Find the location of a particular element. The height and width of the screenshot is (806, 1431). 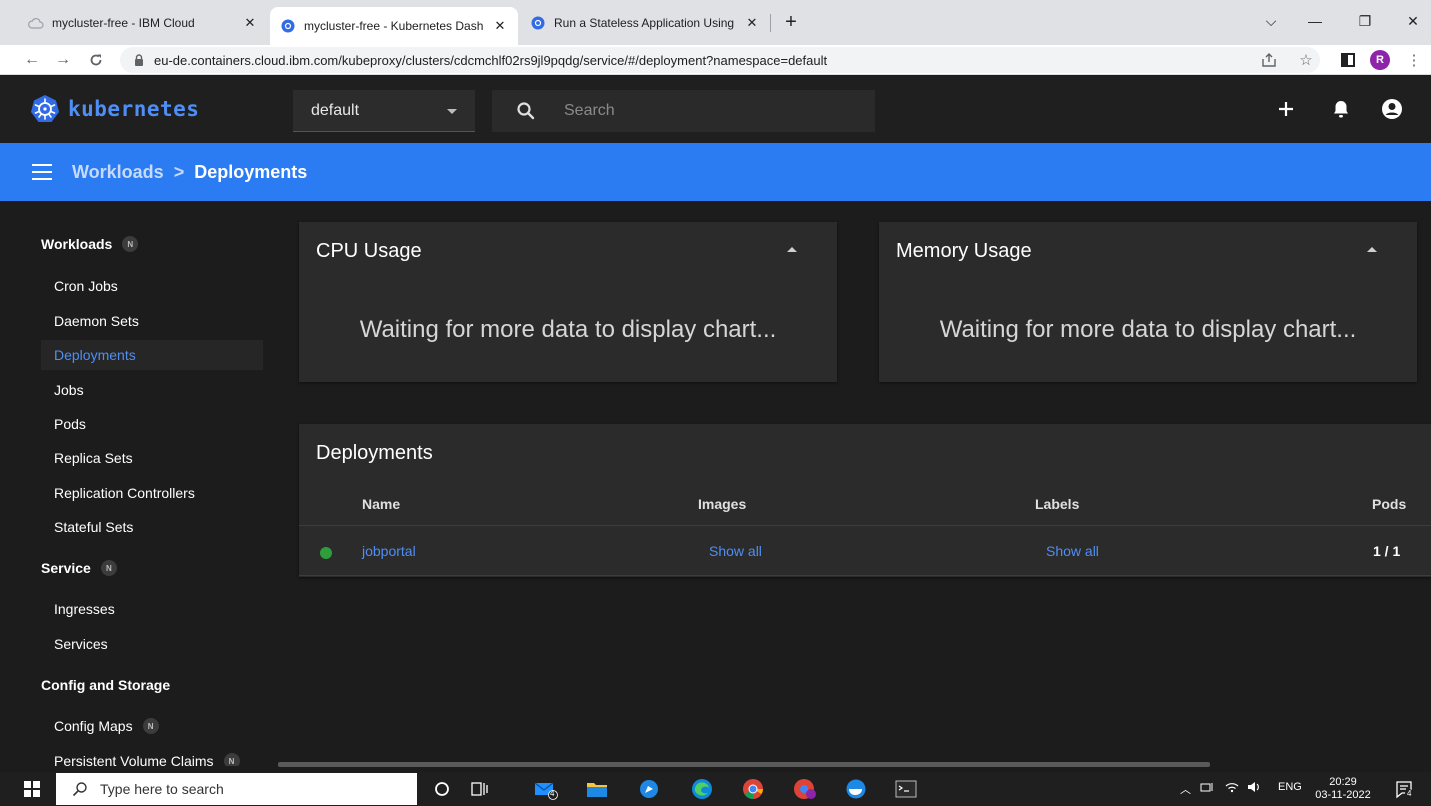

chevron-down-icon is located at coordinates (452, 111).